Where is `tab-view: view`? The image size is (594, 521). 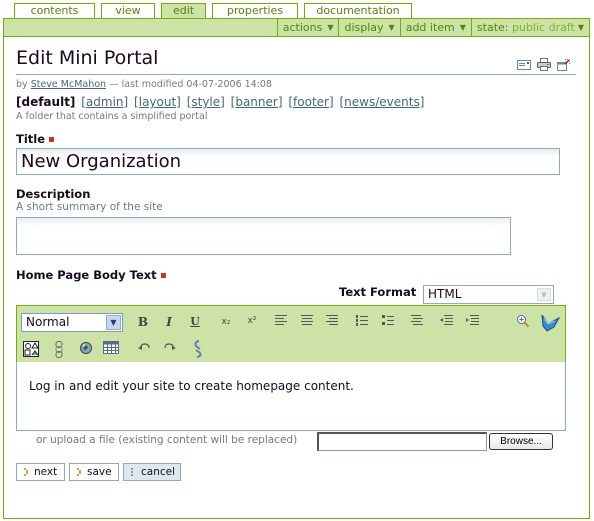 tab-view: view is located at coordinates (128, 11).